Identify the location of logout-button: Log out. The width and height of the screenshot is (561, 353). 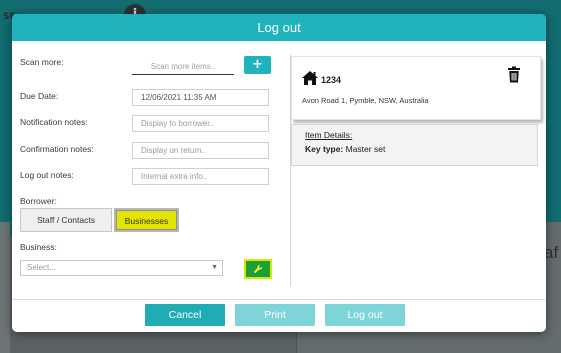
(365, 315).